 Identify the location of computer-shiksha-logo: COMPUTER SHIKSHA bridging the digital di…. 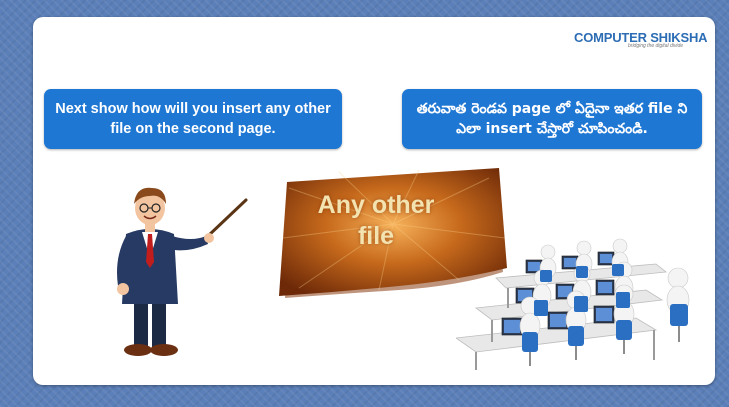
(641, 41).